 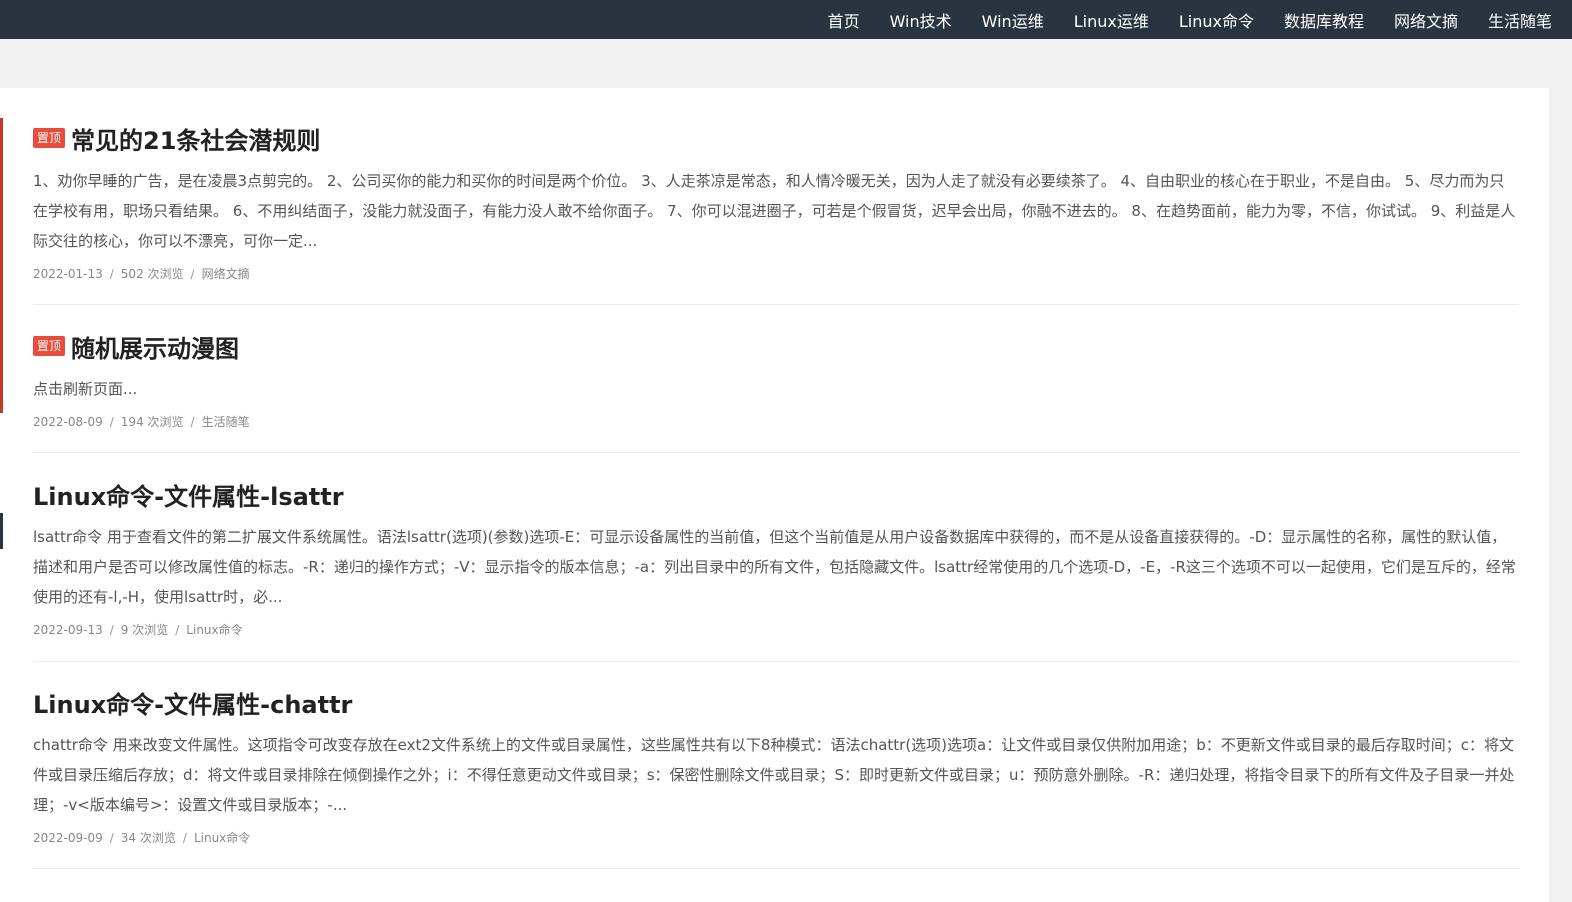 I want to click on post-meta: 2022-01-13 / 502 次浏览 / 网络文摘, so click(x=776, y=274).